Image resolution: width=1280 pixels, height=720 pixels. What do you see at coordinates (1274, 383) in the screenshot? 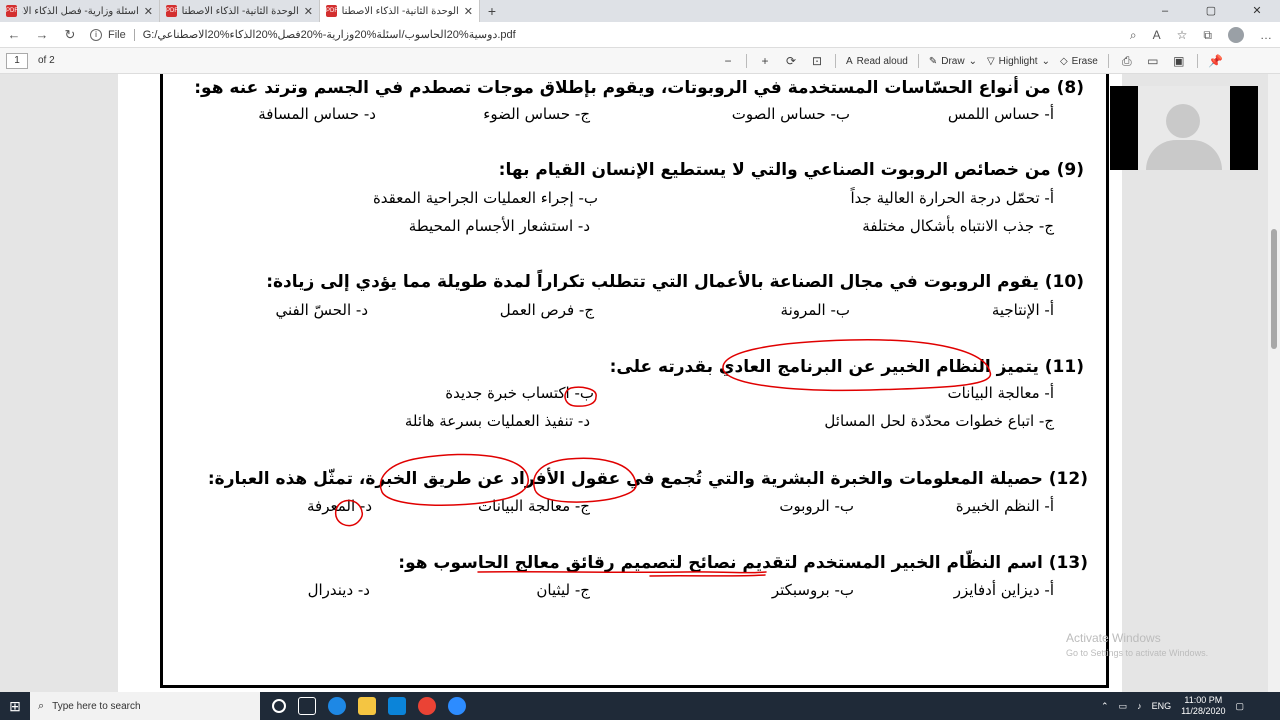
I see `vertical-scrollbar` at bounding box center [1274, 383].